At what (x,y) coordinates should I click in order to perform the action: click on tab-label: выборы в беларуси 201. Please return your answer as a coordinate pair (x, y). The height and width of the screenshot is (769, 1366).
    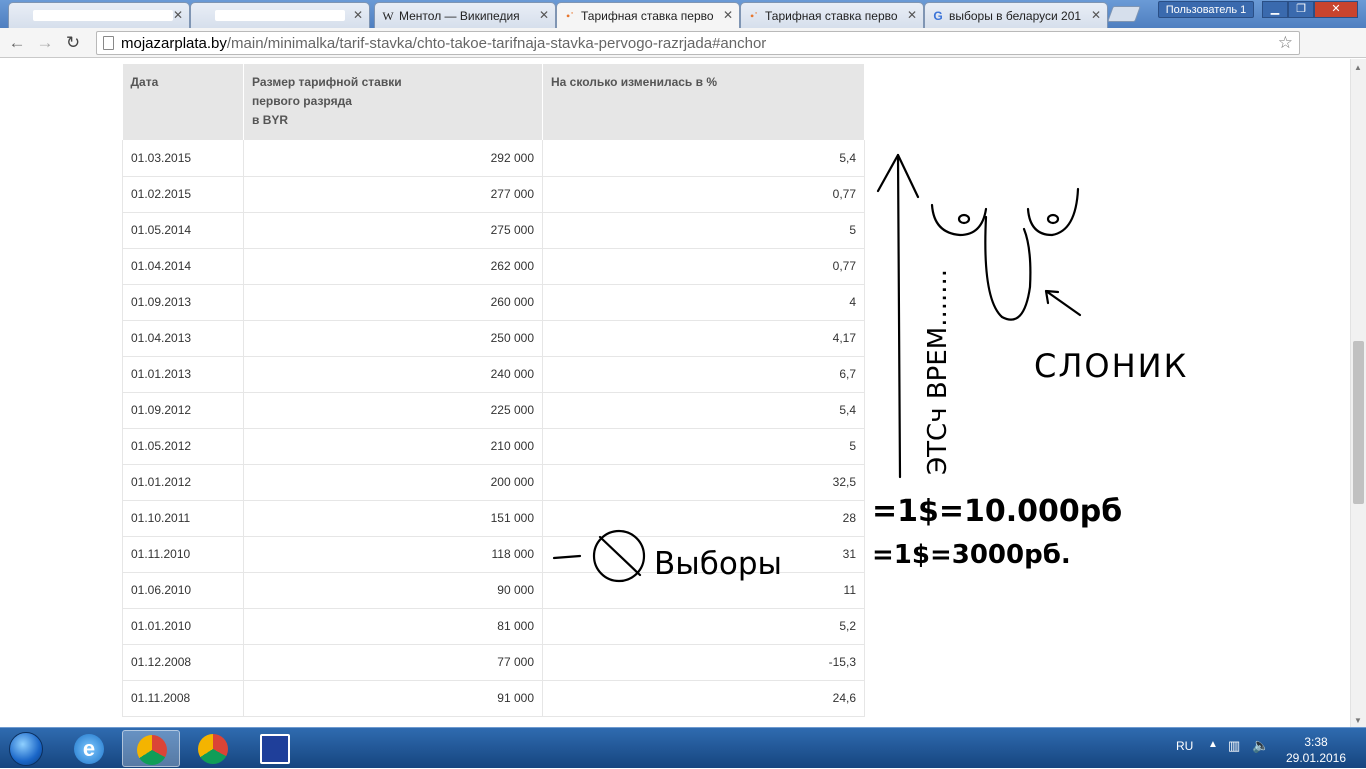
    Looking at the image, I should click on (1015, 16).